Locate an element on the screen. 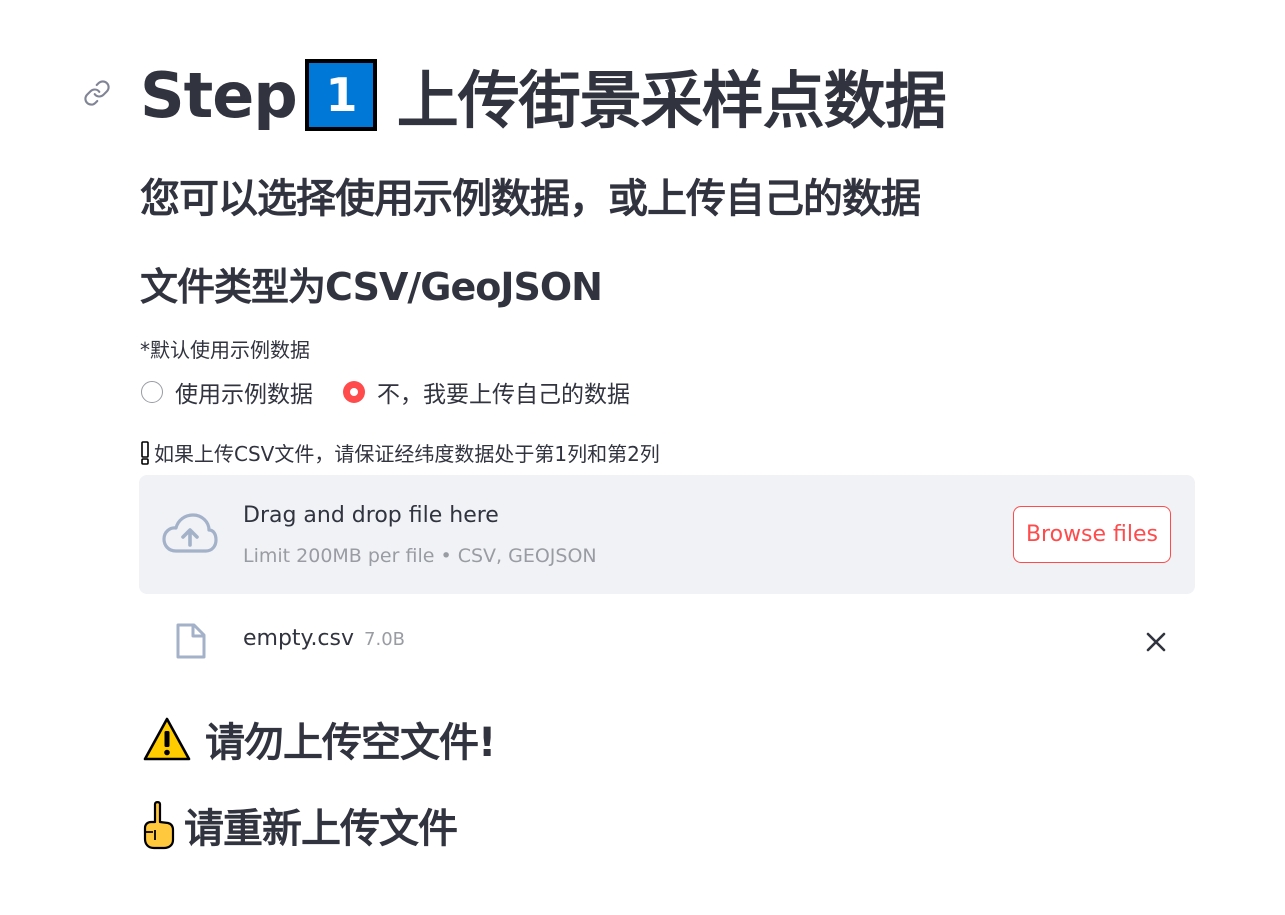 The width and height of the screenshot is (1285, 915). radio-option-sample-data: 使用示例数据 is located at coordinates (227, 392).